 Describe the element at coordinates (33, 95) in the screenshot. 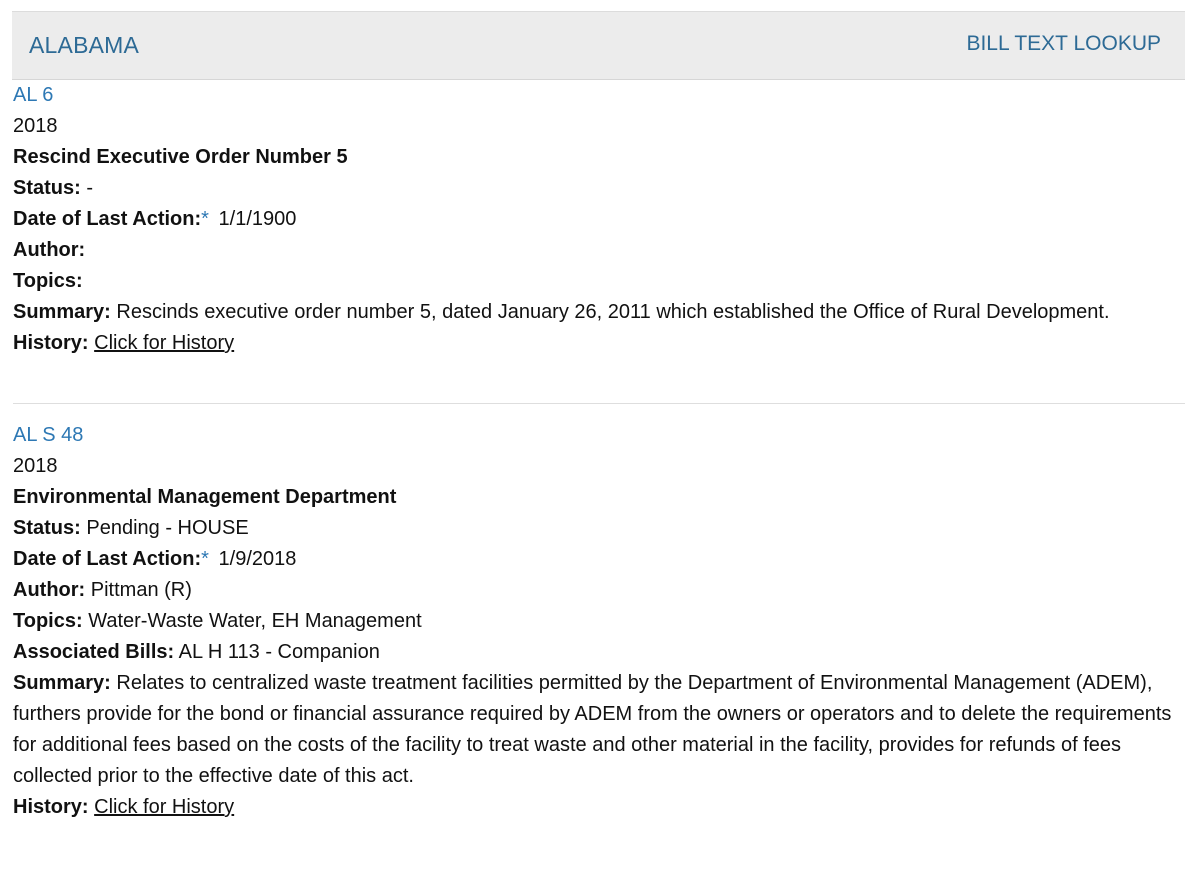

I see `bill-id-link: AL 6` at that location.